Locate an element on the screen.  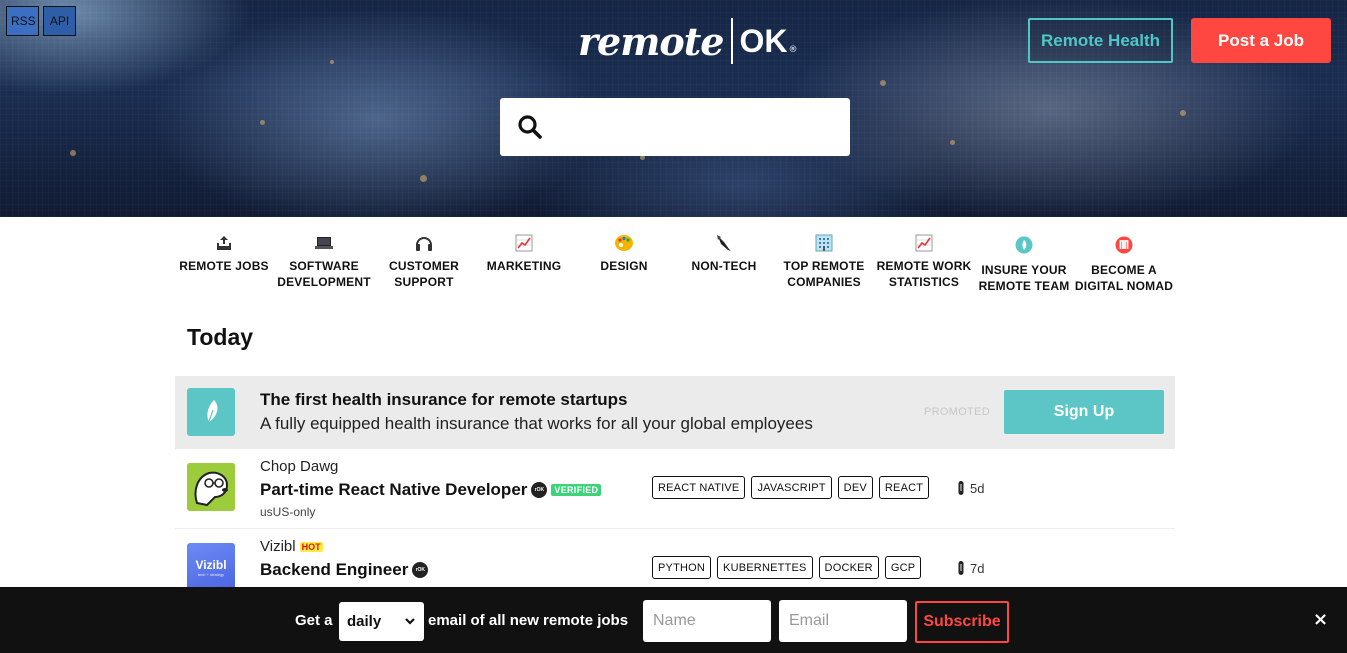
frequency-select: daily is located at coordinates (381, 621).